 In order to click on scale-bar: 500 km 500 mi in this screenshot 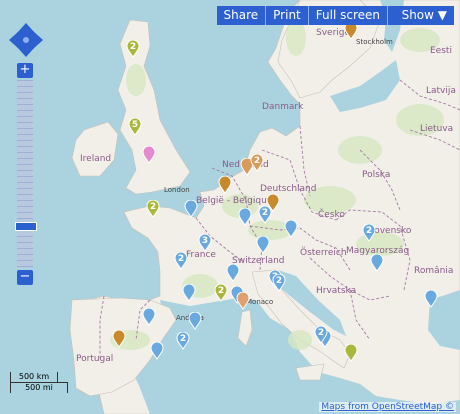, I will do `click(39, 382)`.